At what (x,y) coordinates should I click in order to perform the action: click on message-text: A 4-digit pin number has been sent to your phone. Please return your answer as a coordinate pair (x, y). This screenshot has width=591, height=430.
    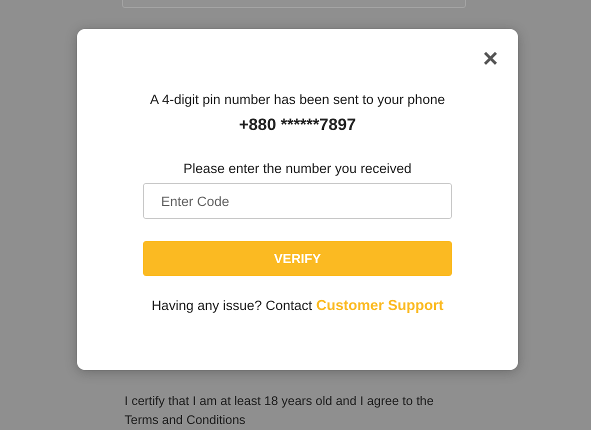
    Looking at the image, I should click on (297, 99).